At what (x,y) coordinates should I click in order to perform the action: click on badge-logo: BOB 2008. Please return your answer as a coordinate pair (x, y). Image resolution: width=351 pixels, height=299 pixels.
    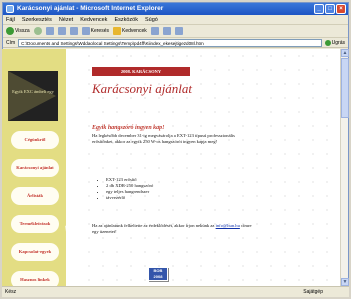
    Looking at the image, I should click on (158, 274).